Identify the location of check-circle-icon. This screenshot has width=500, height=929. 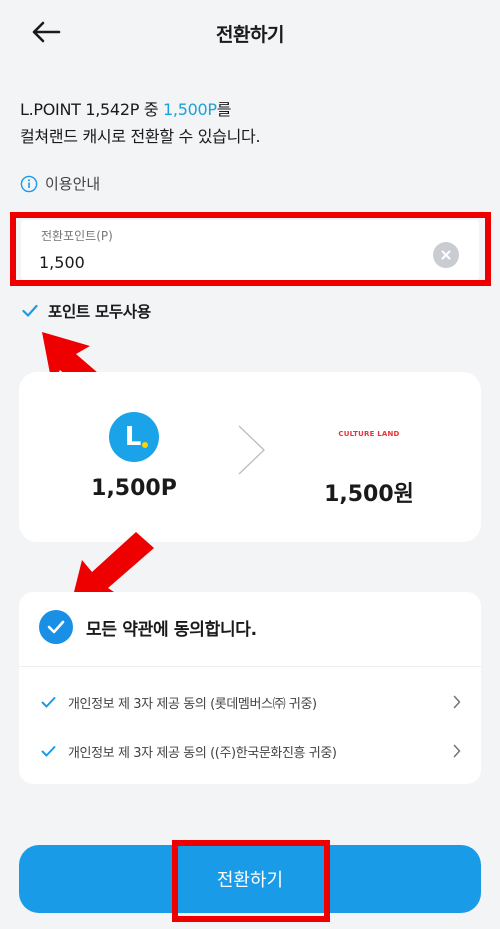
(56, 627).